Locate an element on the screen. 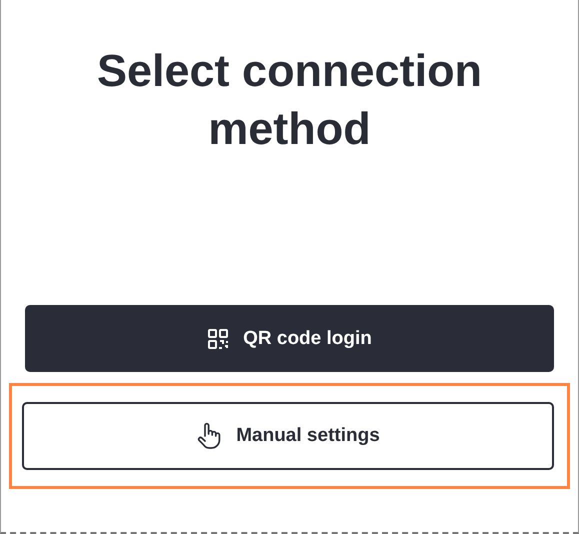 The height and width of the screenshot is (534, 579). page-title: Select connection method is located at coordinates (290, 100).